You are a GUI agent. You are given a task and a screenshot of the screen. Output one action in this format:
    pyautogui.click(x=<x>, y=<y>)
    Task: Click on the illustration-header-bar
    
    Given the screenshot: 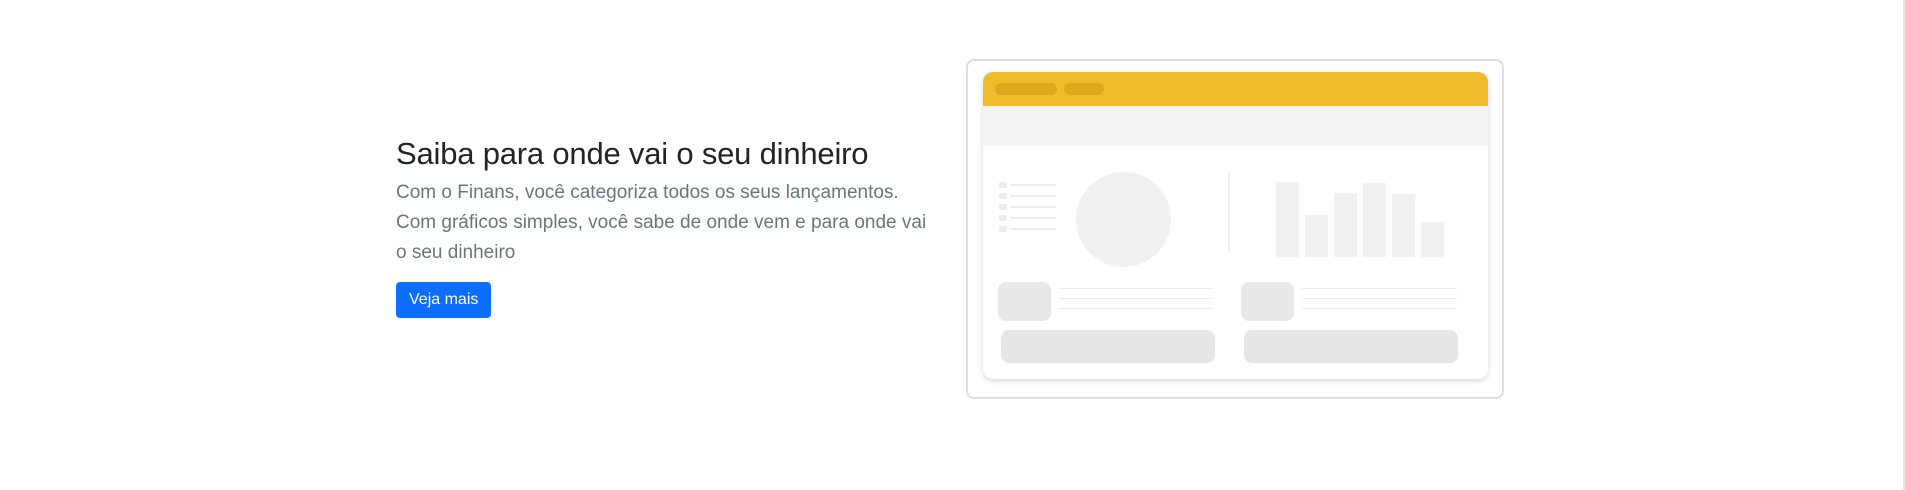 What is the action you would take?
    pyautogui.click(x=1235, y=89)
    